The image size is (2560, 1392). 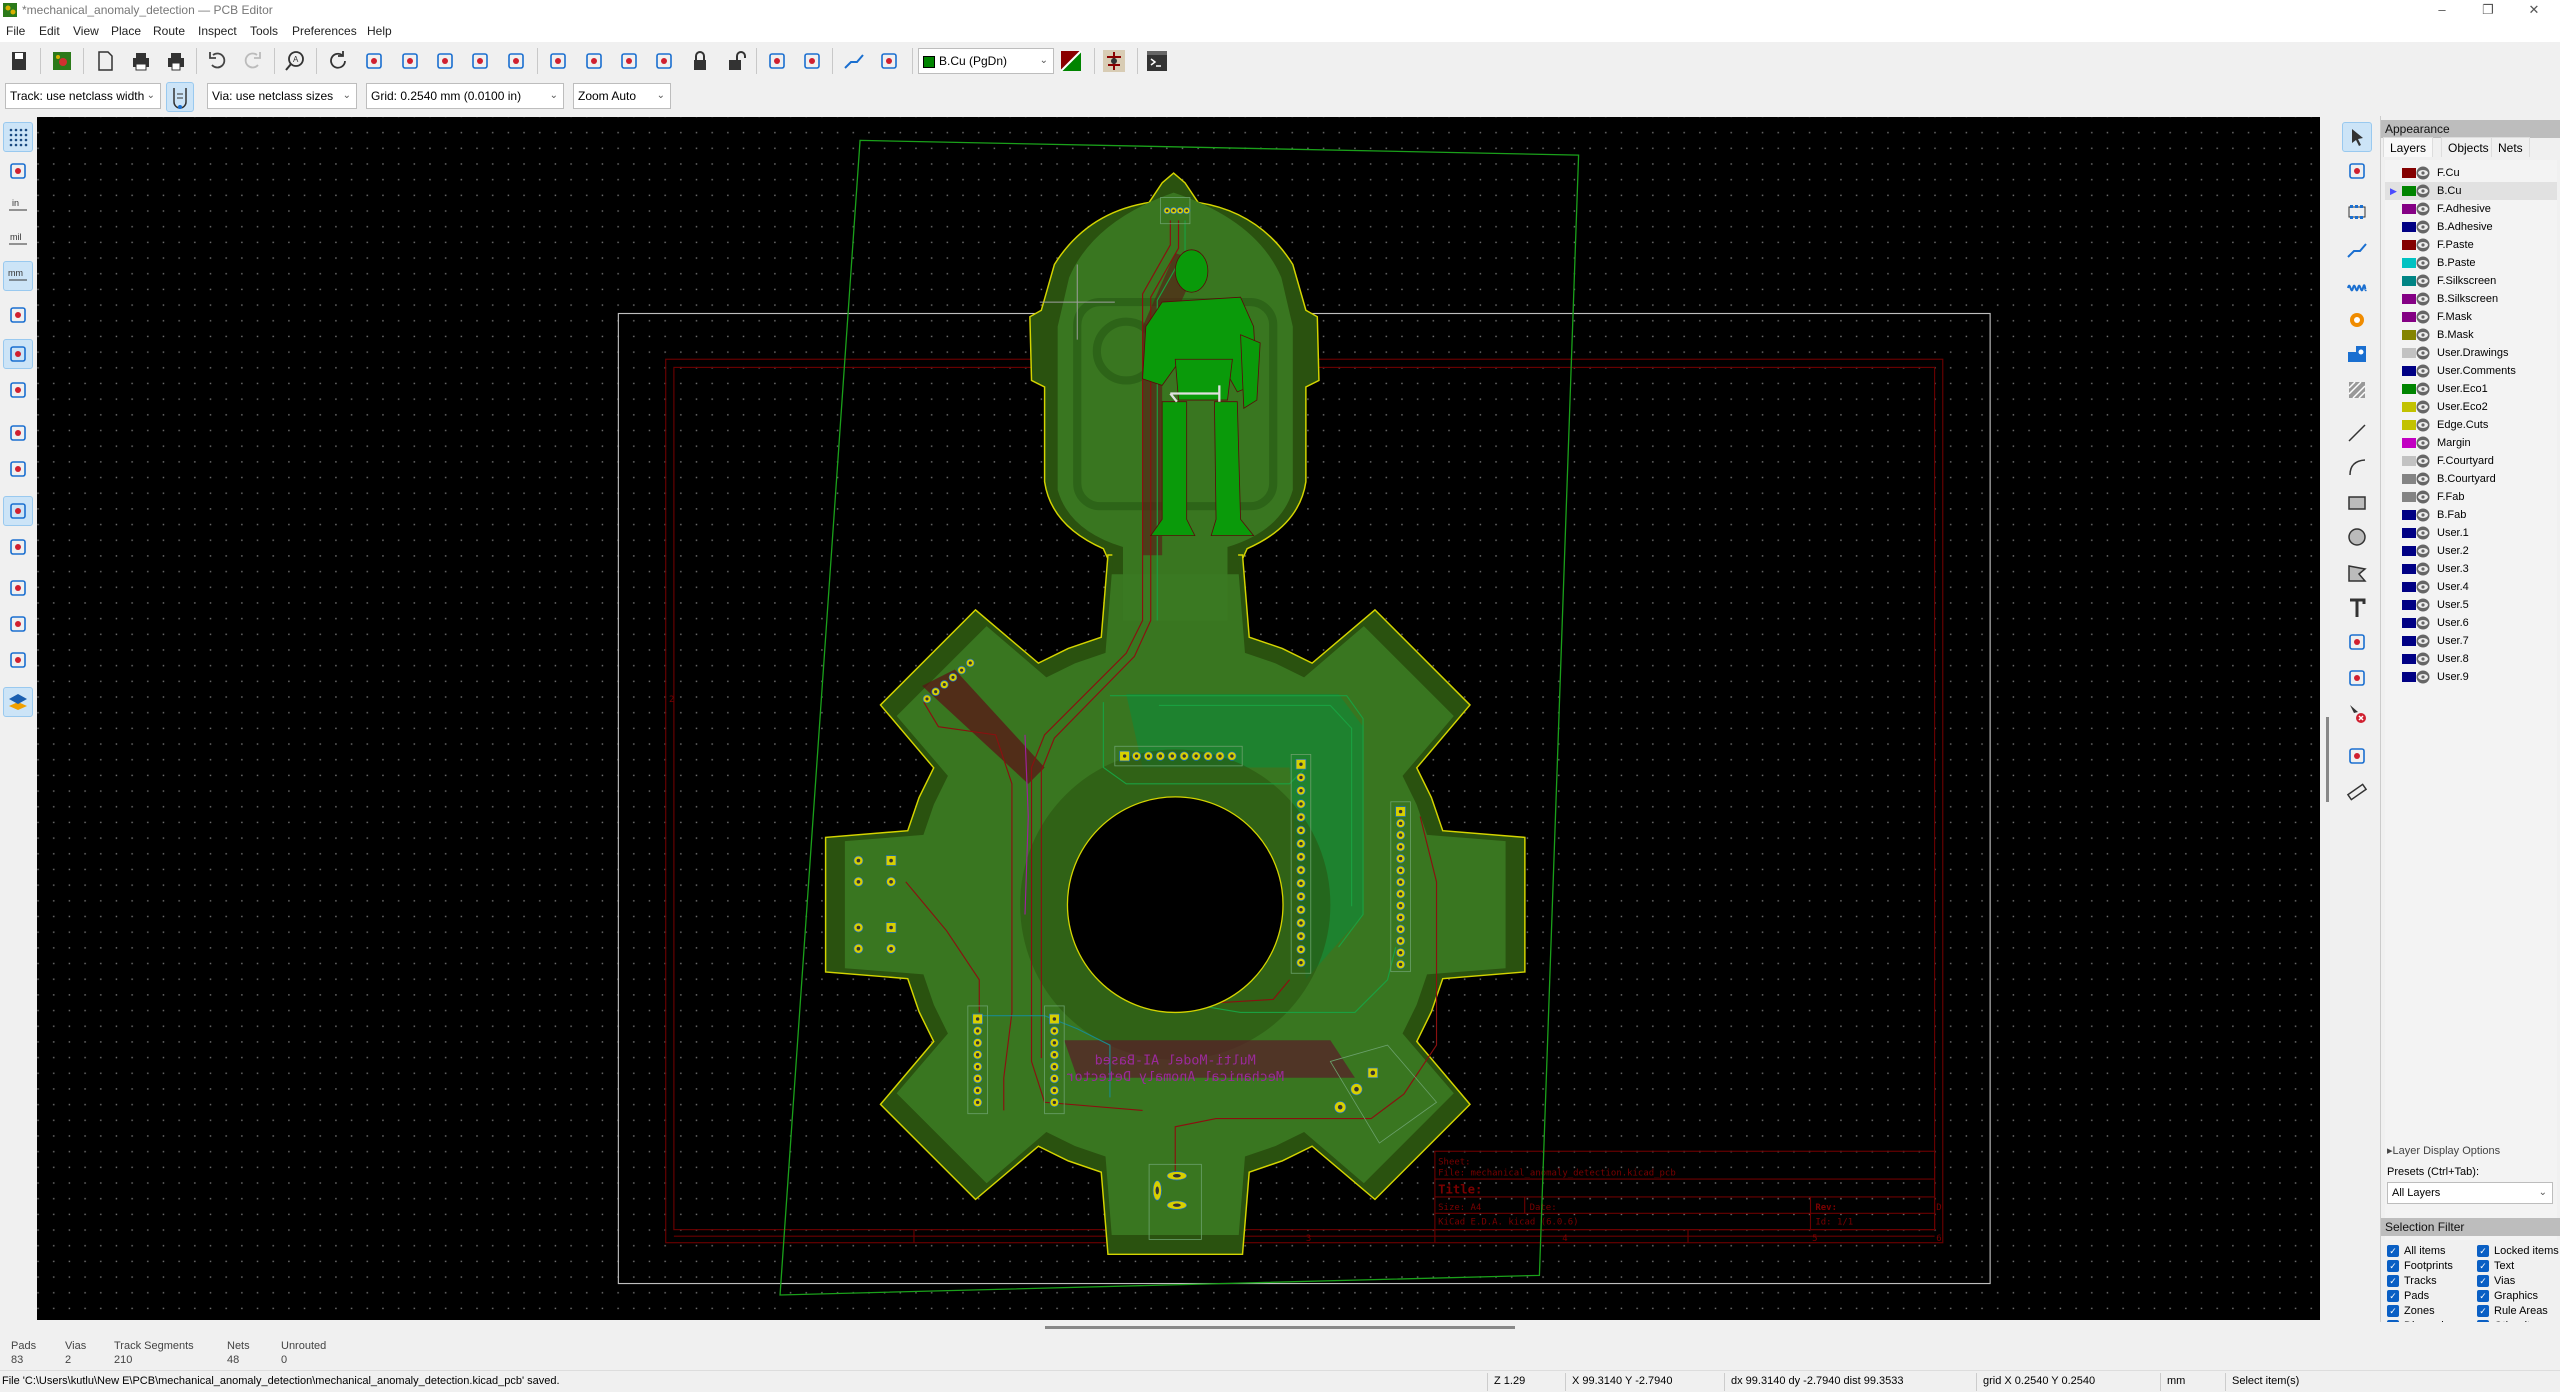 I want to click on zoom-in-icon, so click(x=374, y=61).